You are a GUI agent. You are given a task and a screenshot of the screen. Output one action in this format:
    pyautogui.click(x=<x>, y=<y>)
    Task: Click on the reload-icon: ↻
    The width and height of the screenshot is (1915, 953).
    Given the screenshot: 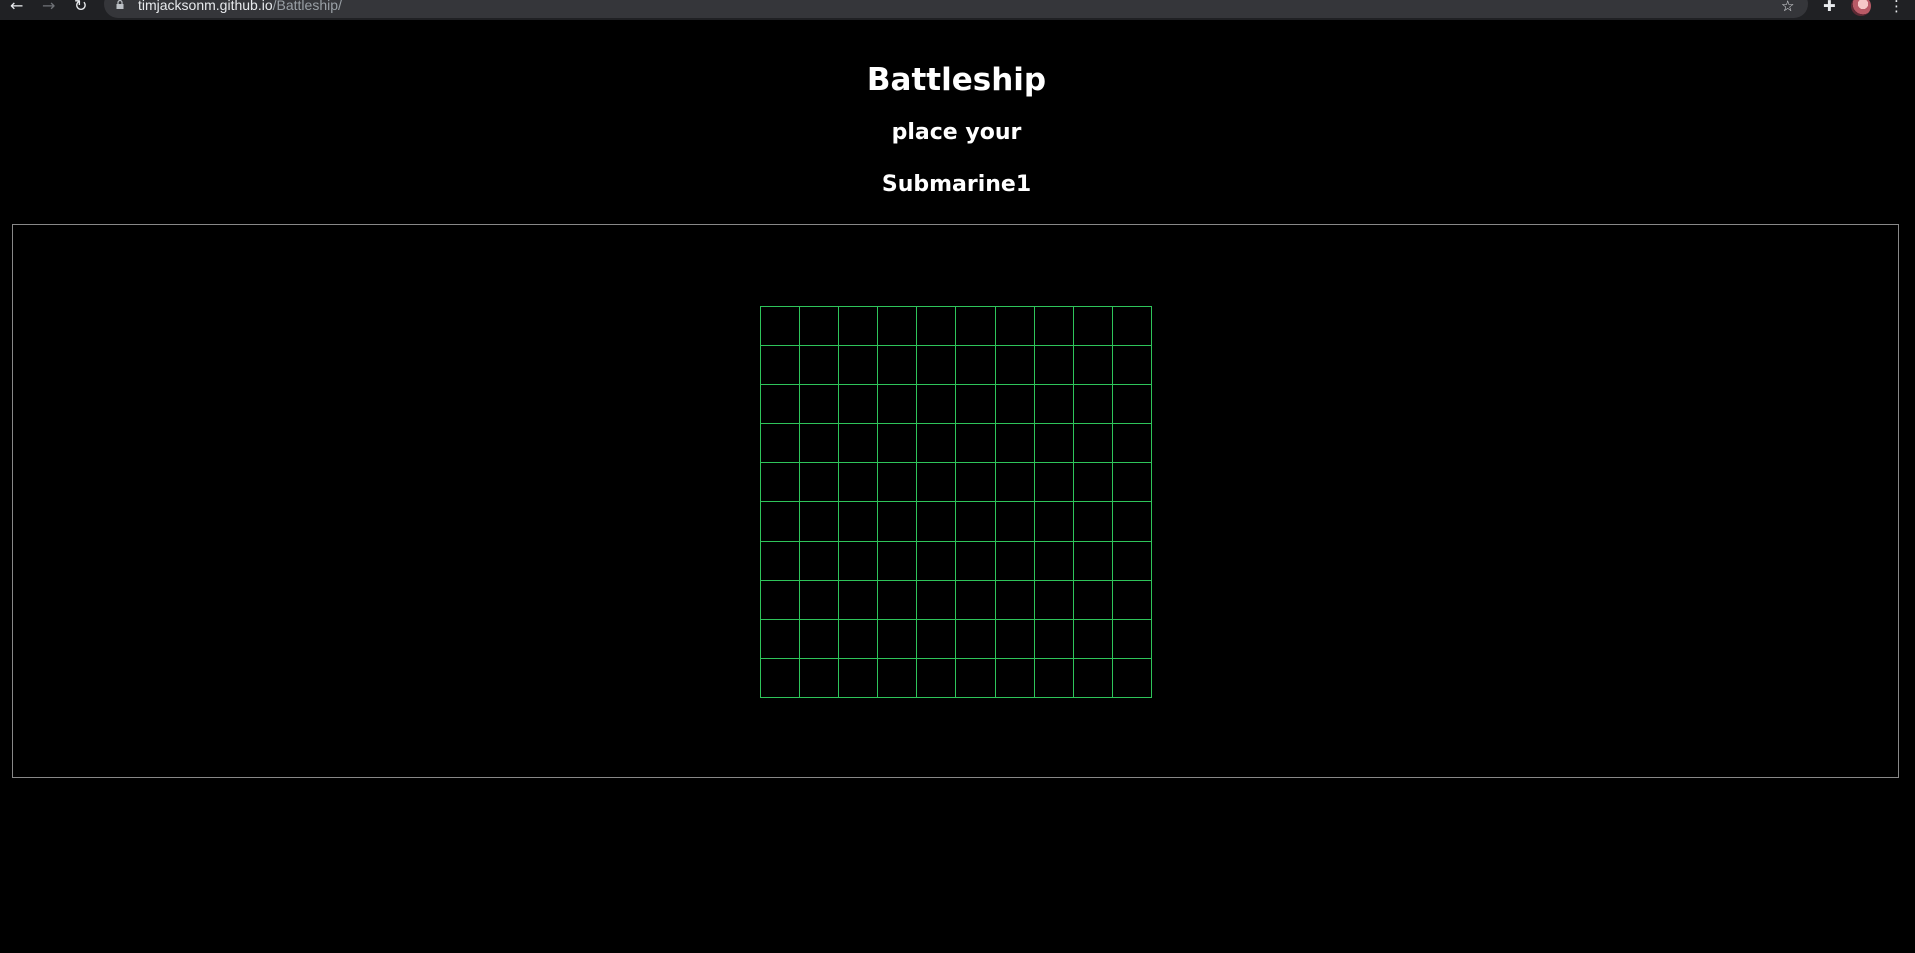 What is the action you would take?
    pyautogui.click(x=80, y=7)
    